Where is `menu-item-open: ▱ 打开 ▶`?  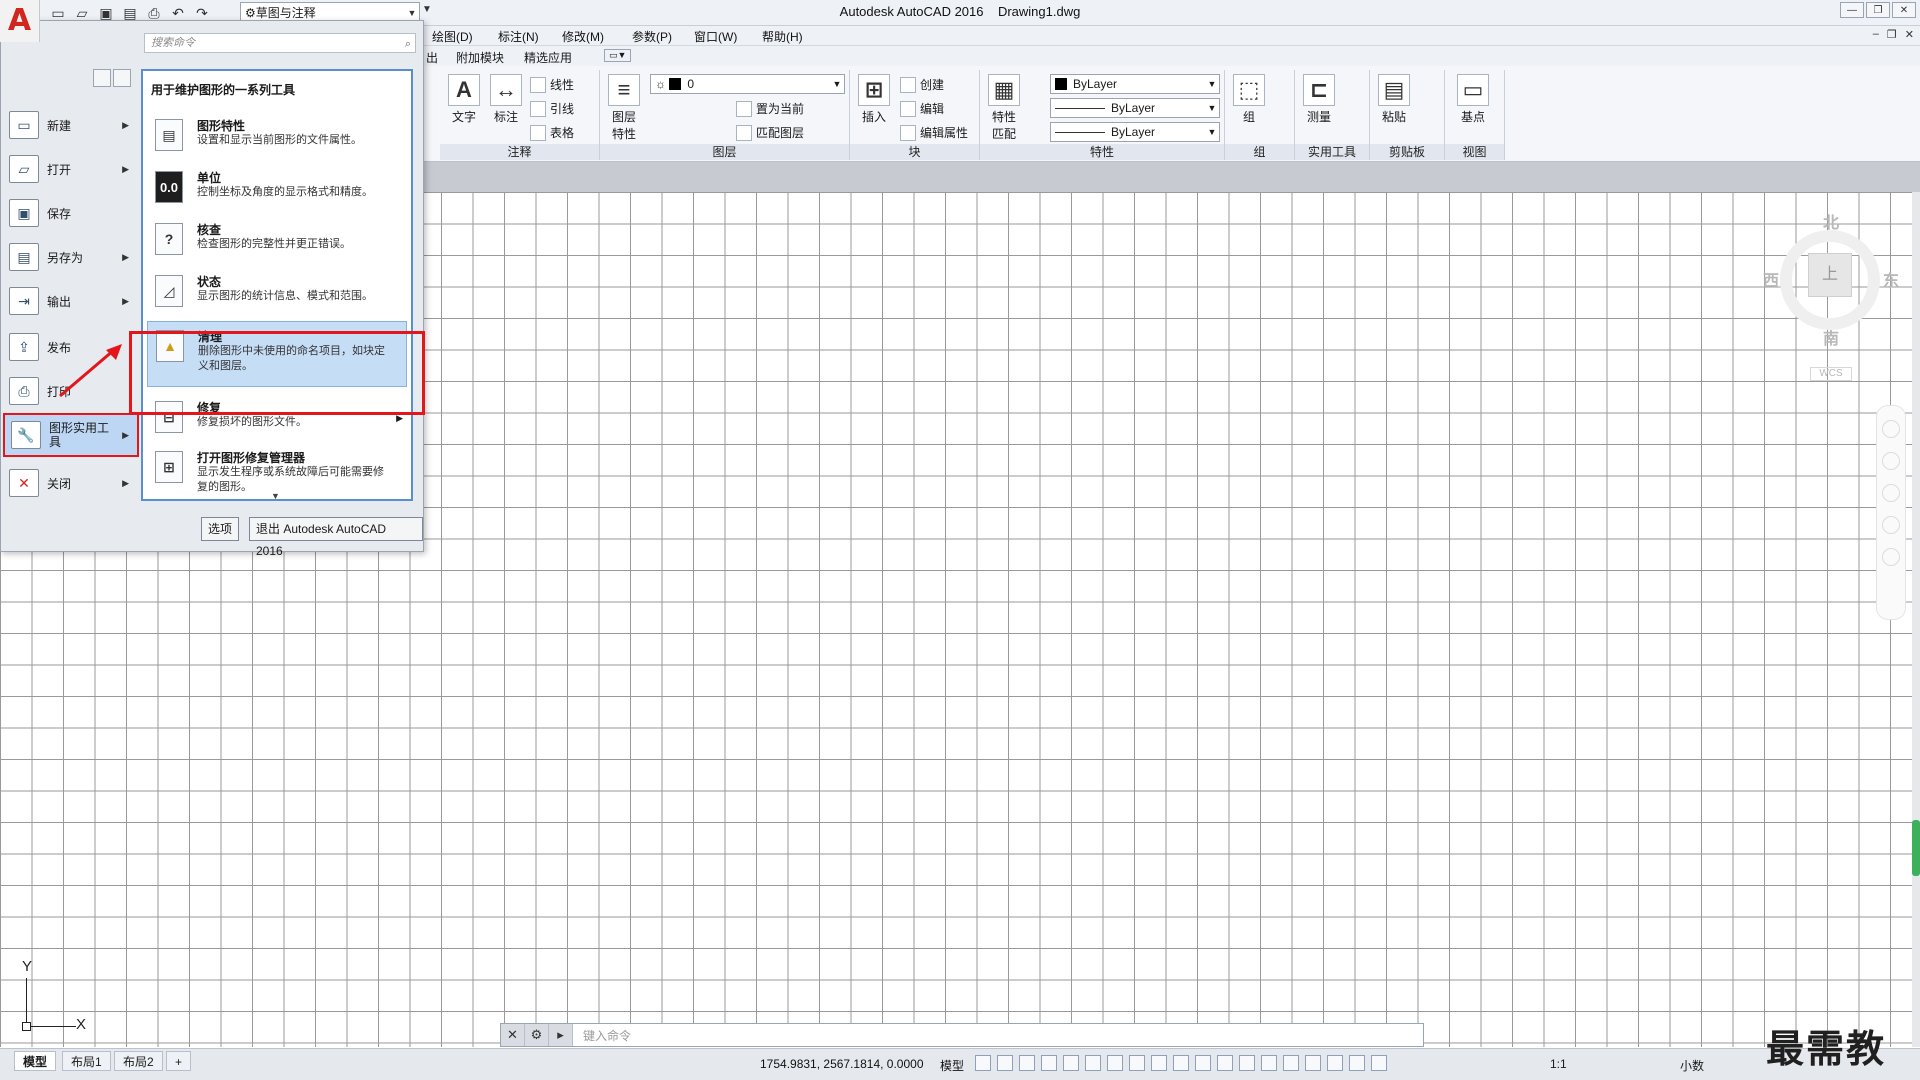
menu-item-open: ▱ 打开 ▶ is located at coordinates (73, 169).